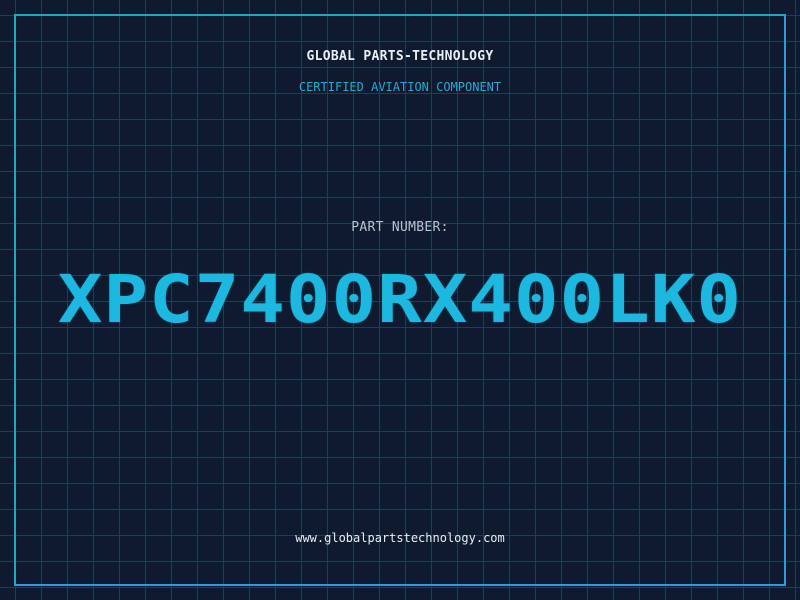  I want to click on website-url: www.globalpartstechnology.com, so click(400, 538).